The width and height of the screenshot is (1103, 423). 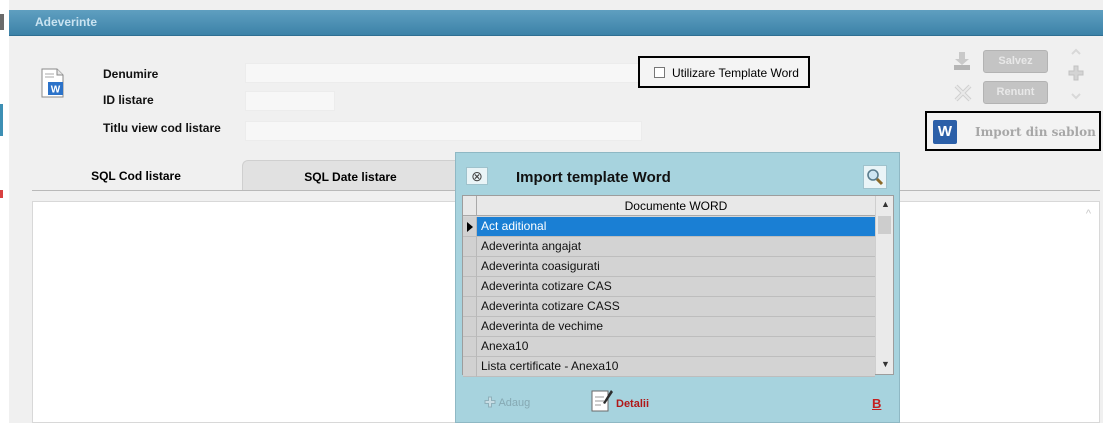 I want to click on tab-label: SQL Cod listare, so click(x=136, y=176).